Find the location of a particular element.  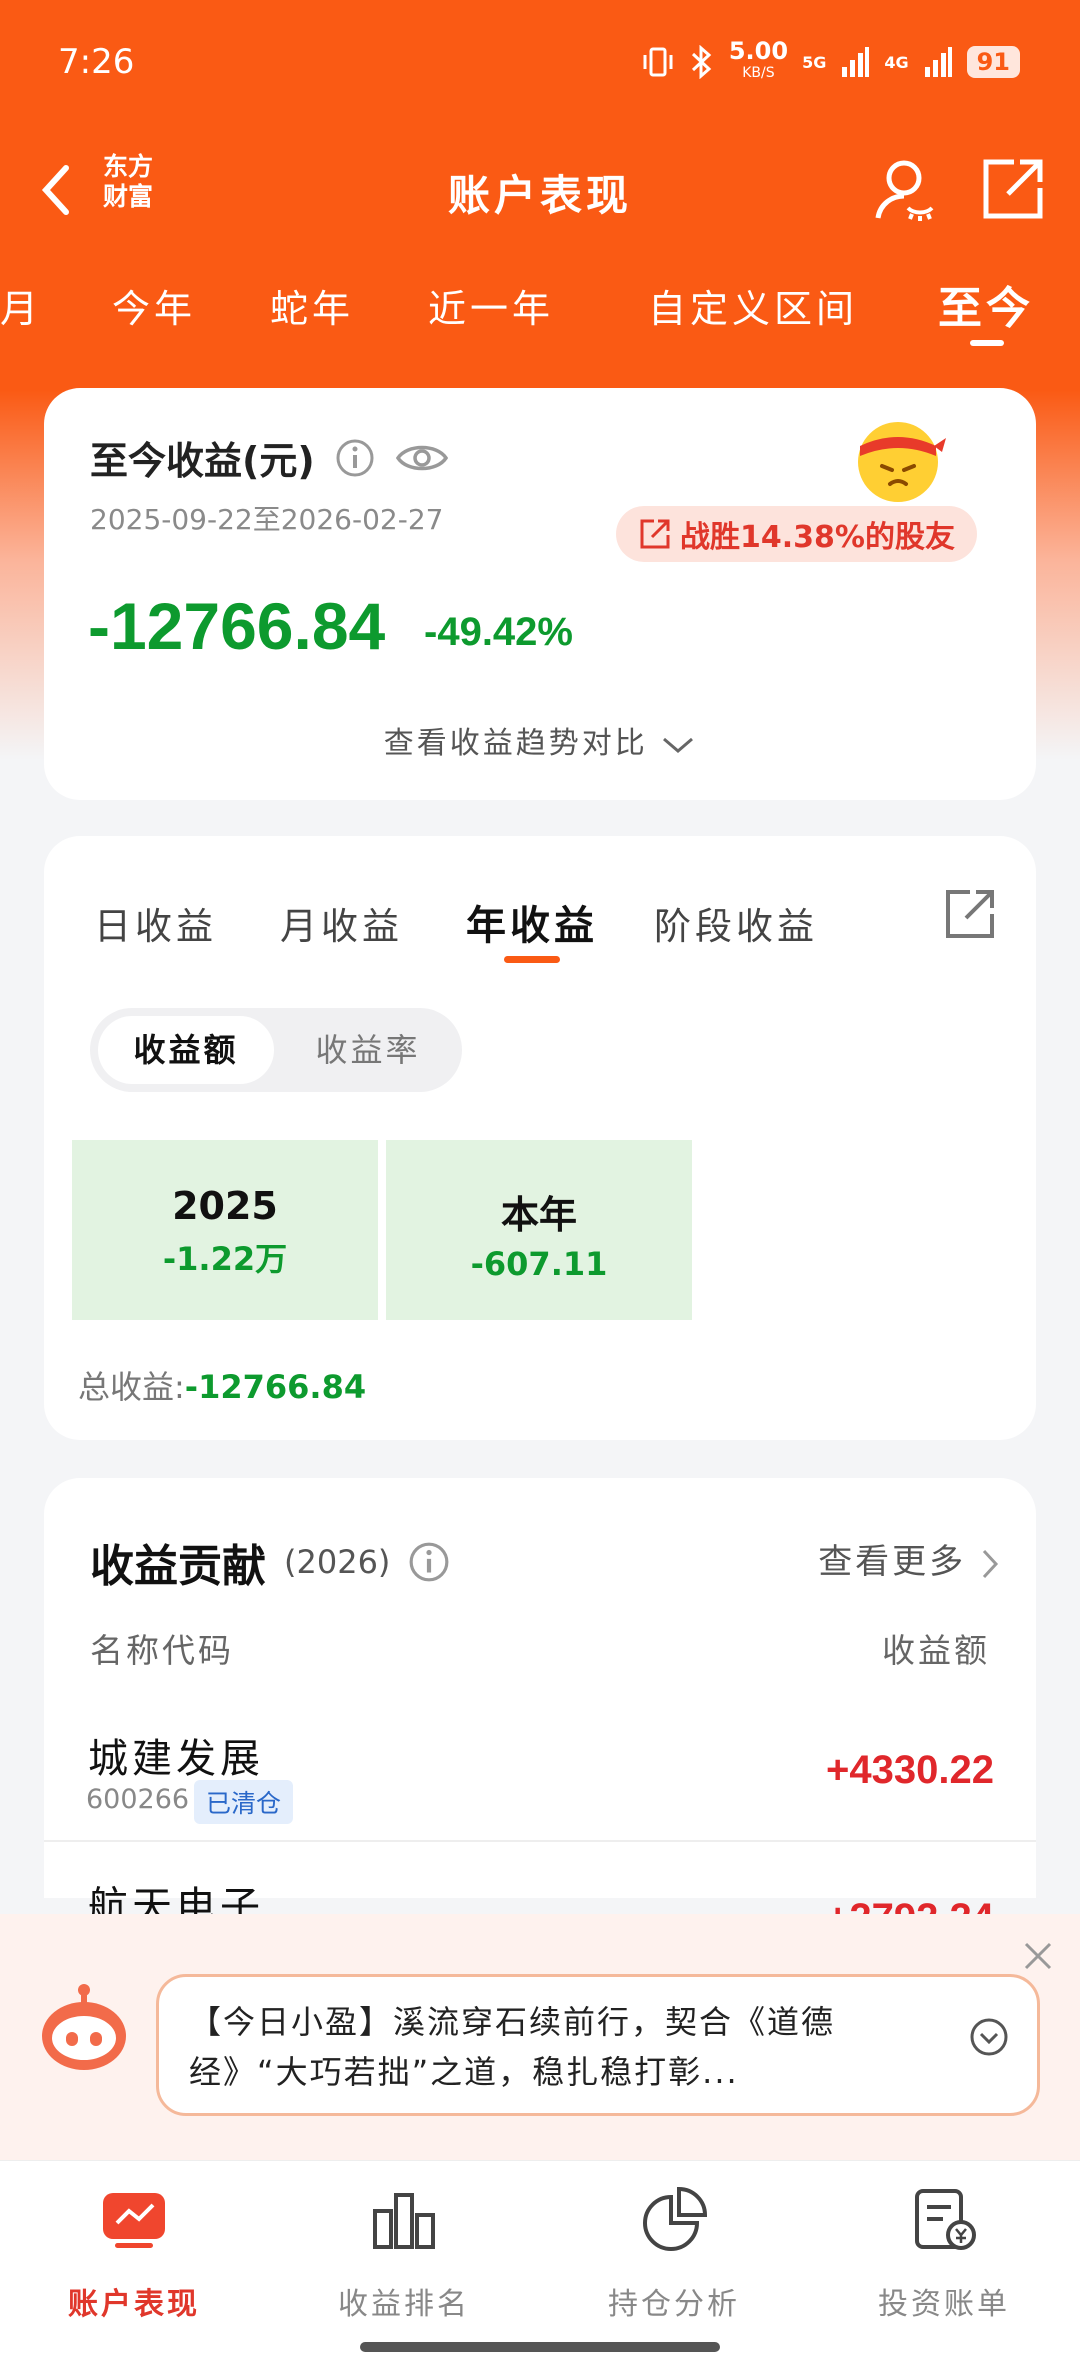

see-more-label: 查看更多 is located at coordinates (892, 1562).